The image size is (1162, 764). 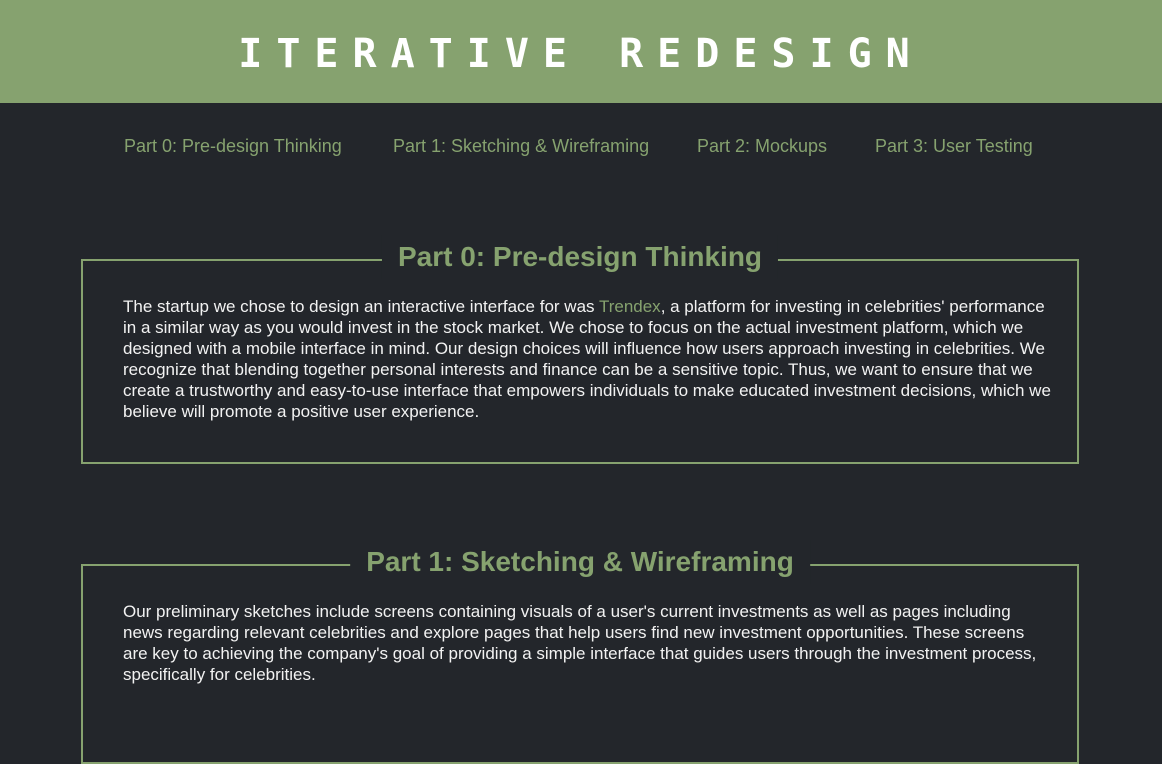 I want to click on section-title-part-0: Part 0: Pre-design Thinking, so click(x=580, y=257).